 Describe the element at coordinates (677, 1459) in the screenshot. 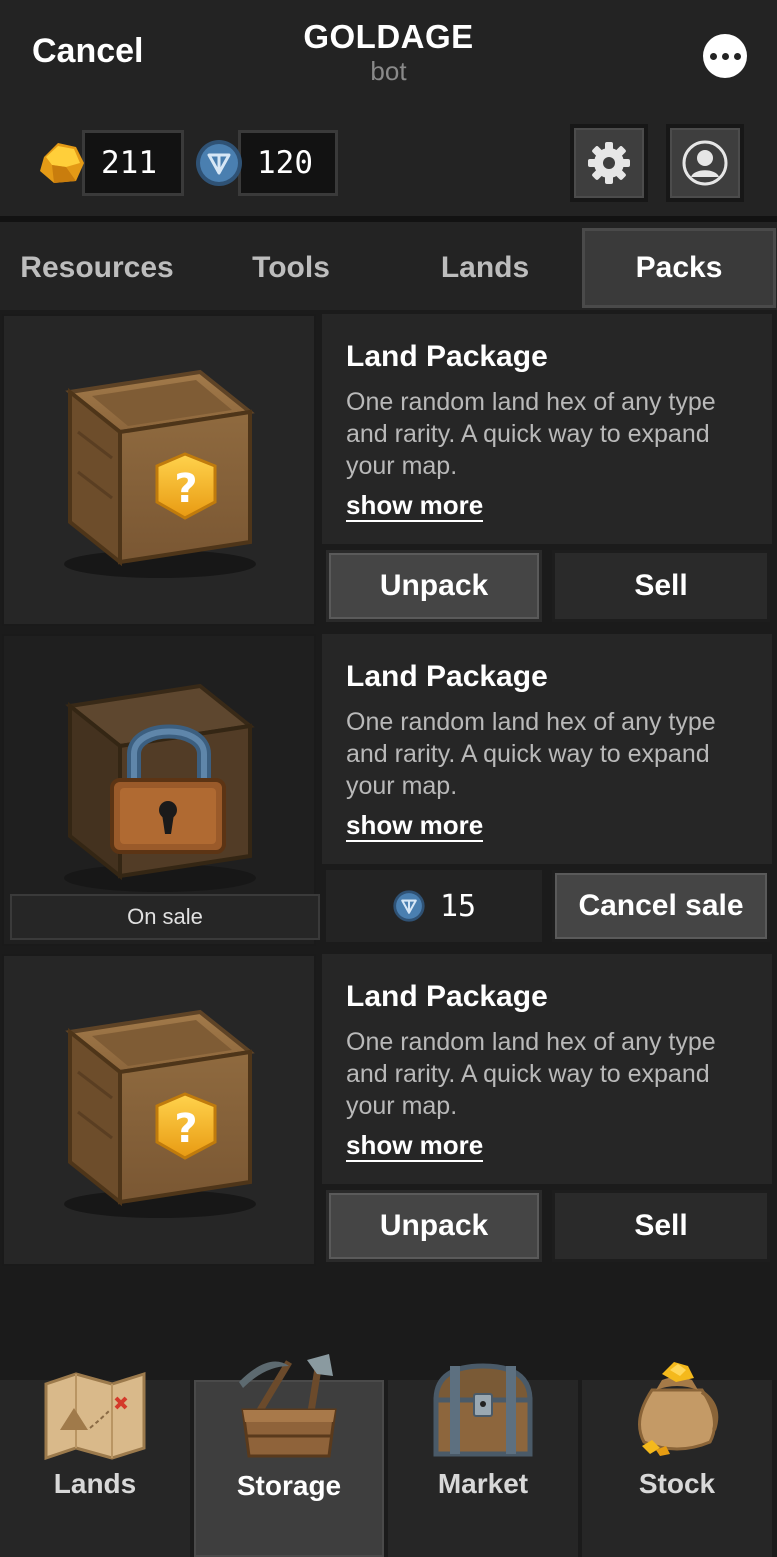

I see `nav-stock: Stock` at that location.